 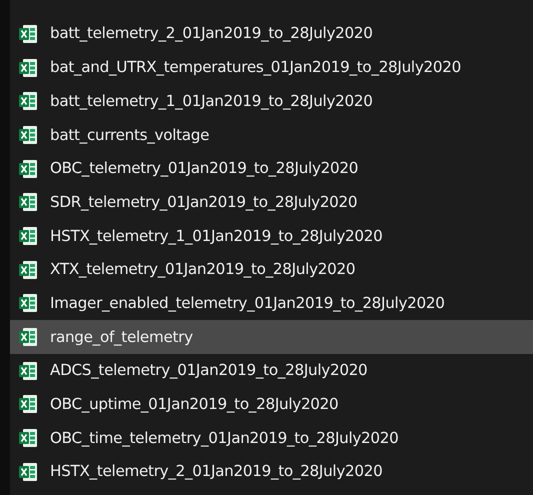 I want to click on file-row: HSTX_telemetry_1_01Jan2019_to_28July2020, so click(x=271, y=236).